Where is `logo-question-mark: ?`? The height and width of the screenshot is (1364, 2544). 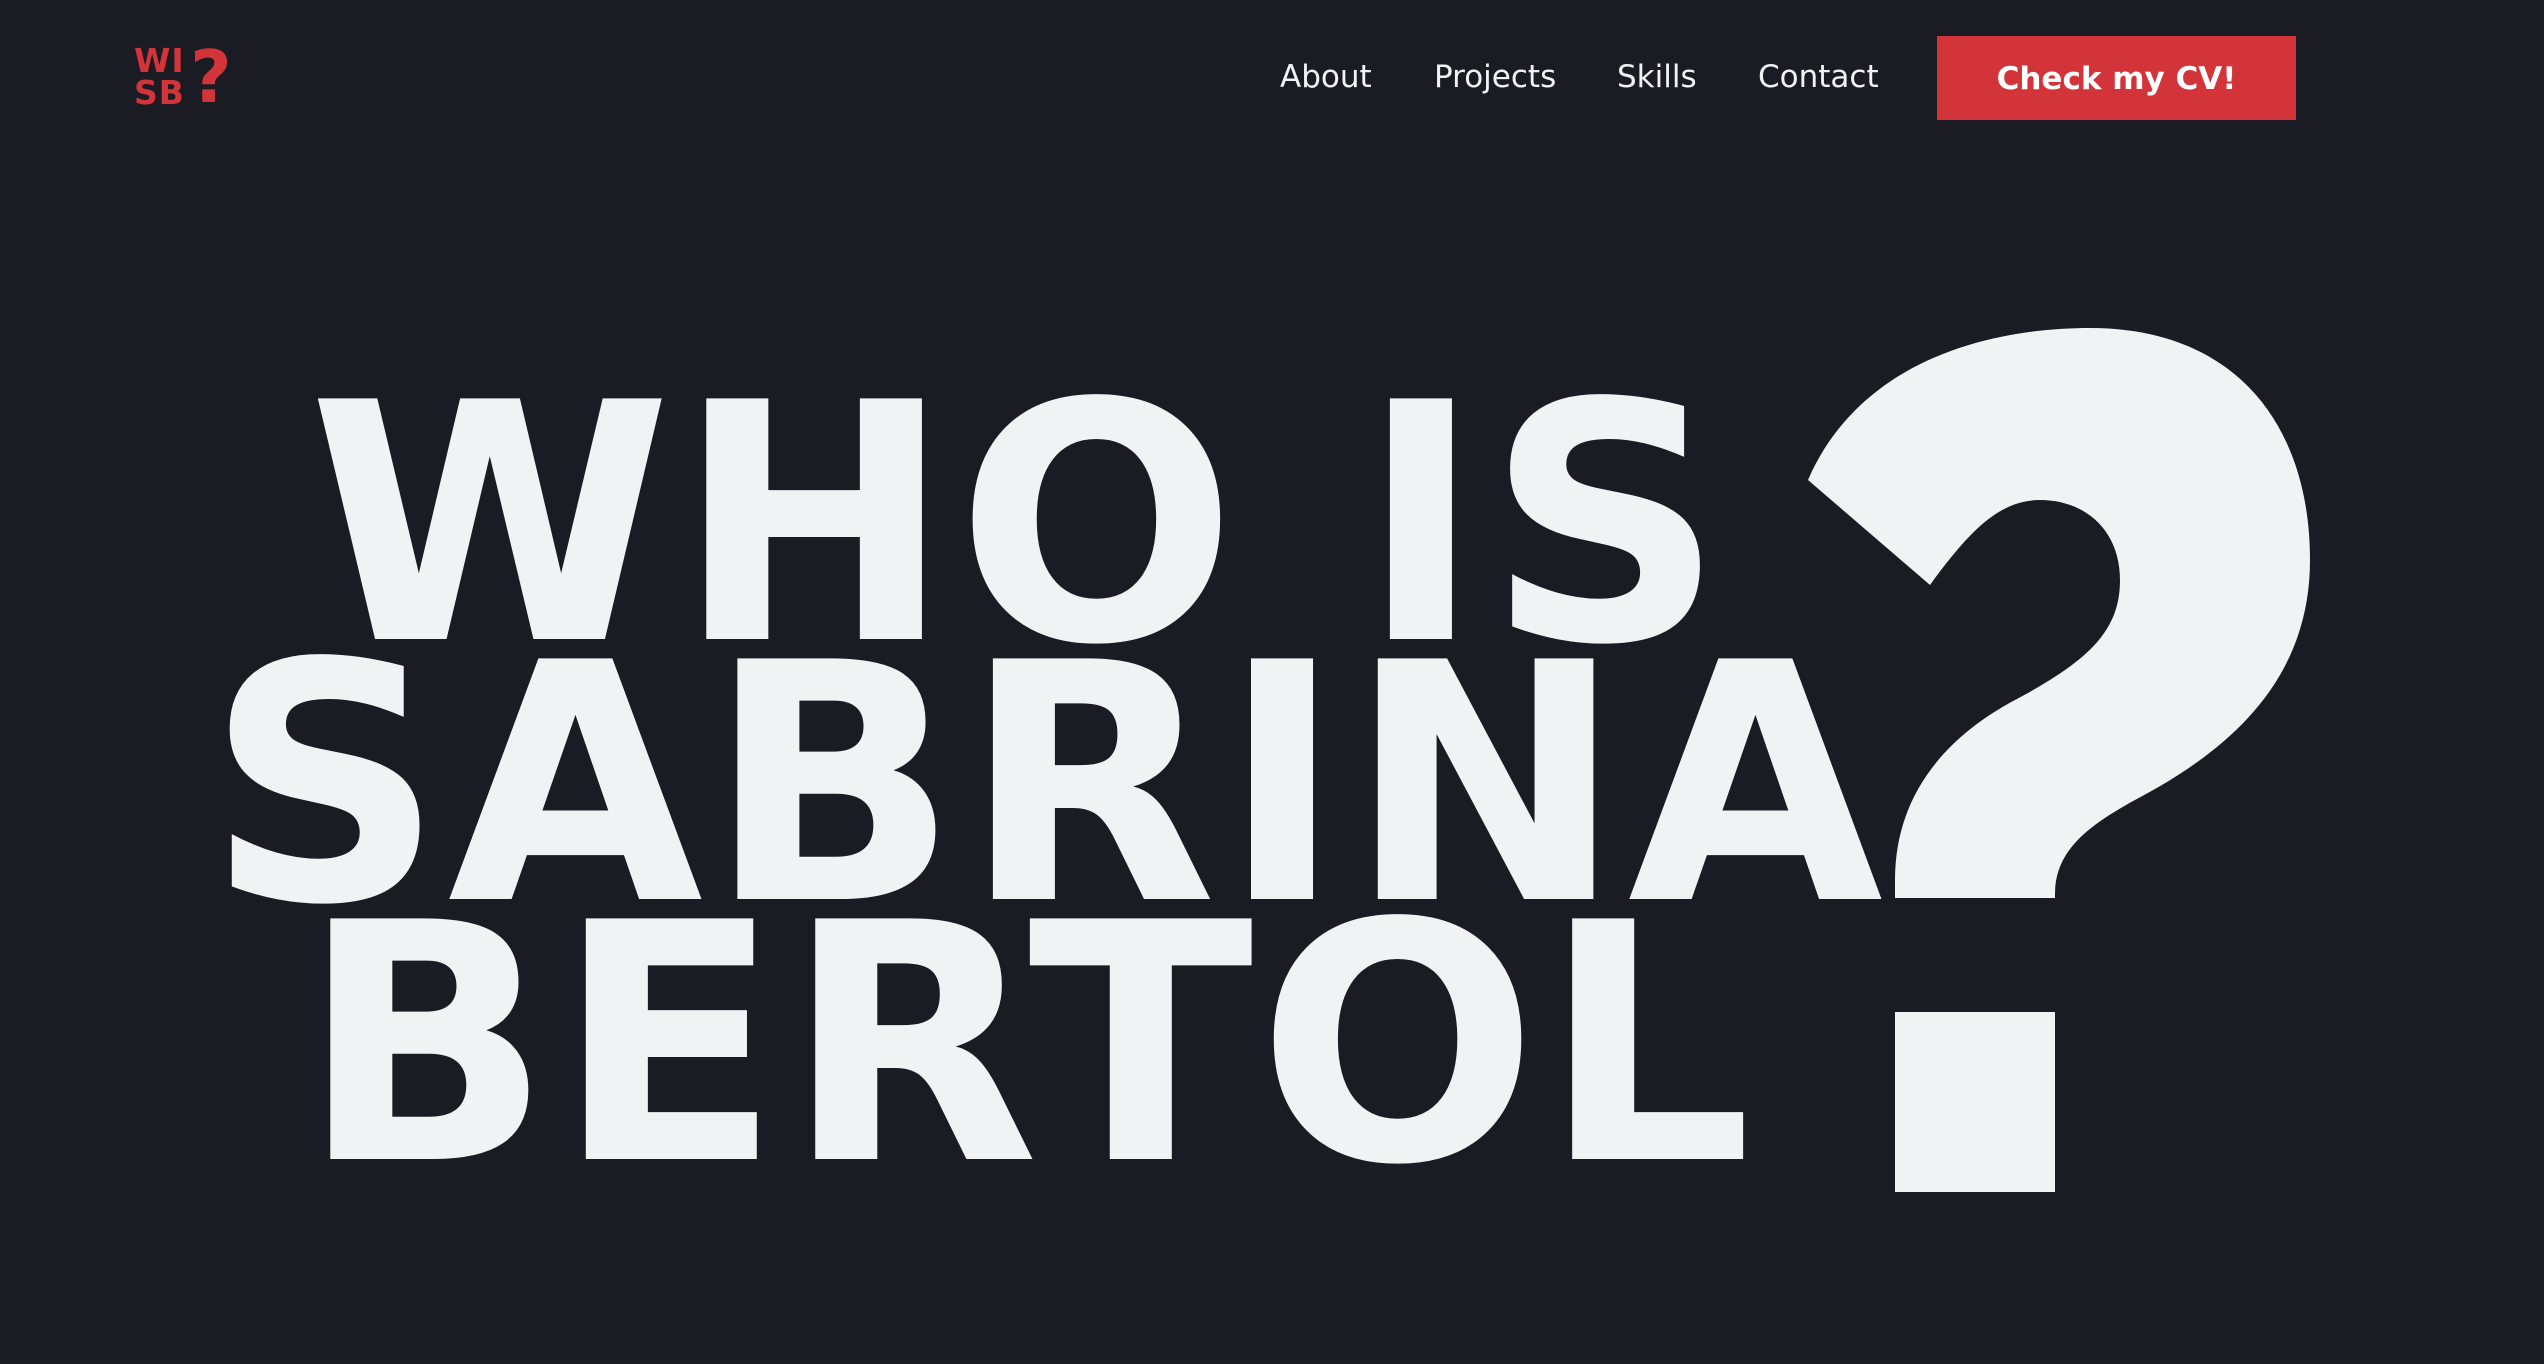
logo-question-mark: ? is located at coordinates (211, 77).